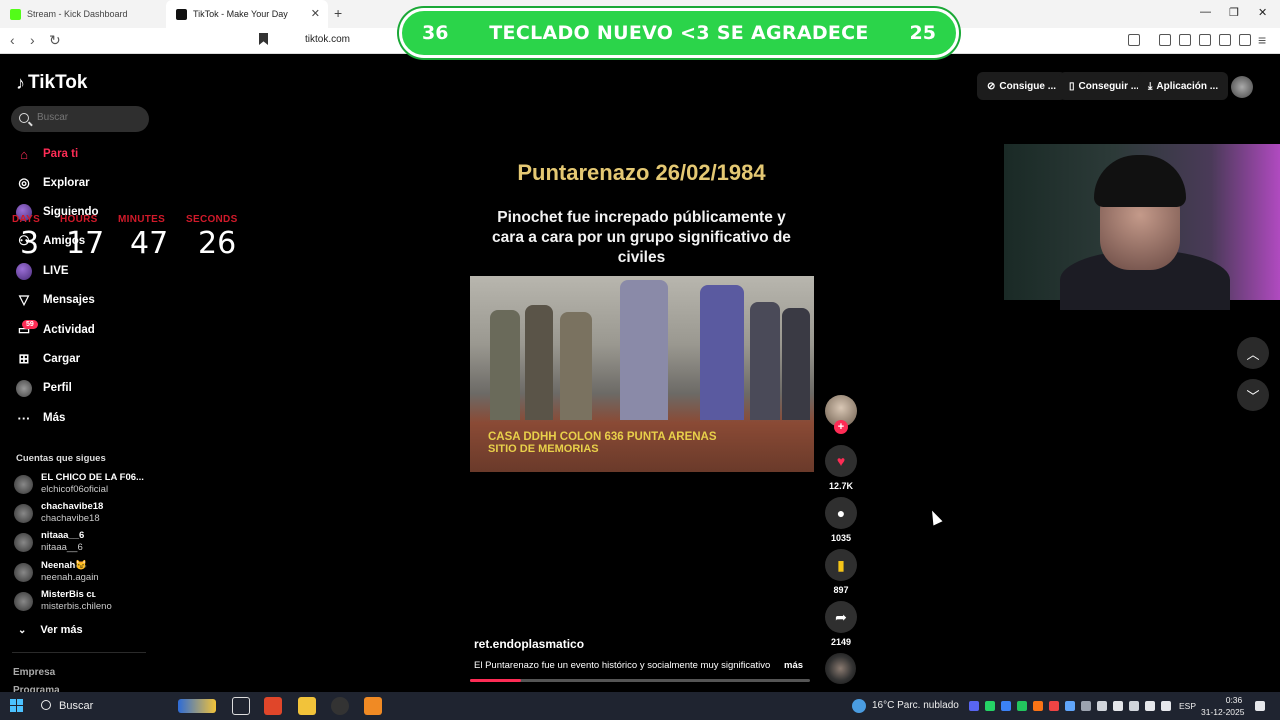  I want to click on timer-label-hours: HOURS, so click(79, 219).